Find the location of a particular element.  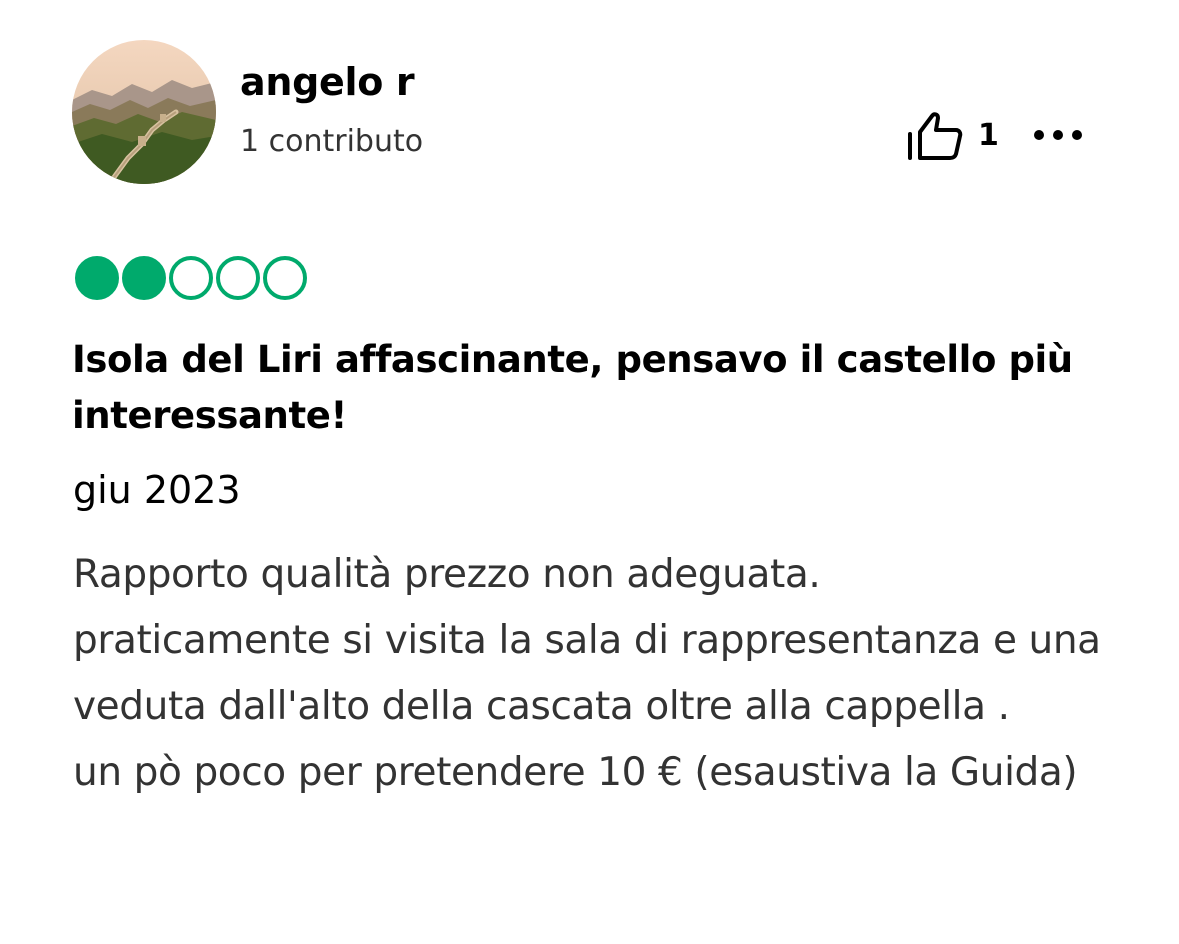

helpful-count: 1 is located at coordinates (988, 135).